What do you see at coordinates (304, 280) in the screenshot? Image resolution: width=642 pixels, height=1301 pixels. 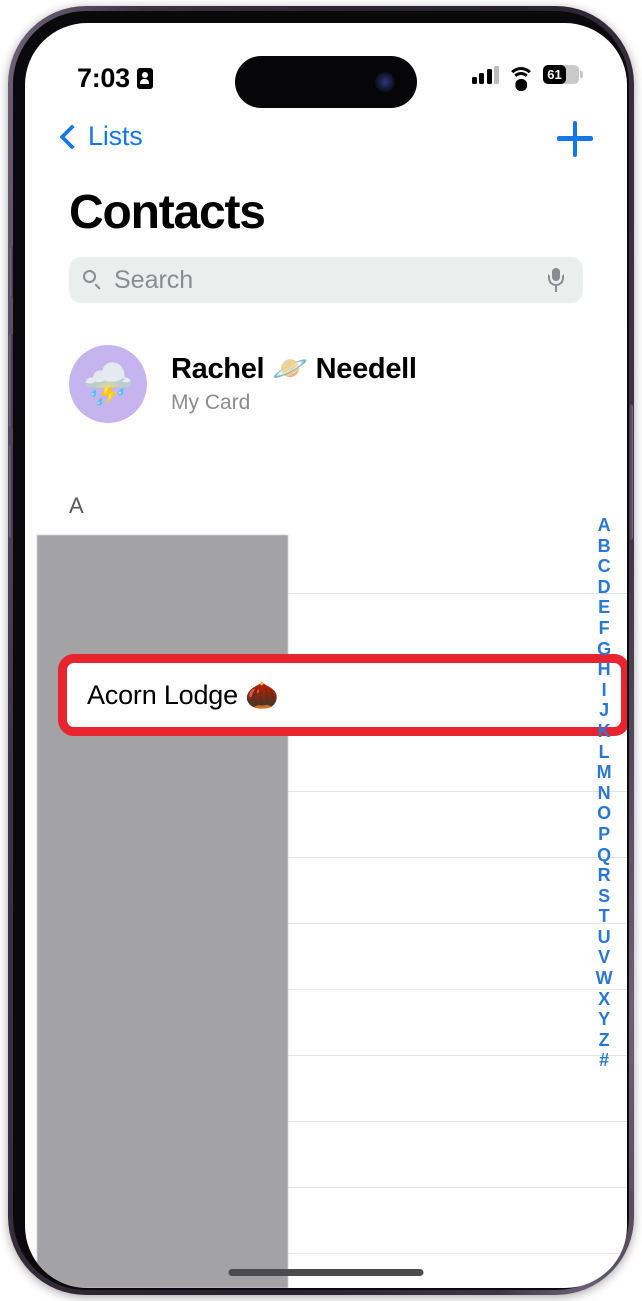 I see `search-input` at bounding box center [304, 280].